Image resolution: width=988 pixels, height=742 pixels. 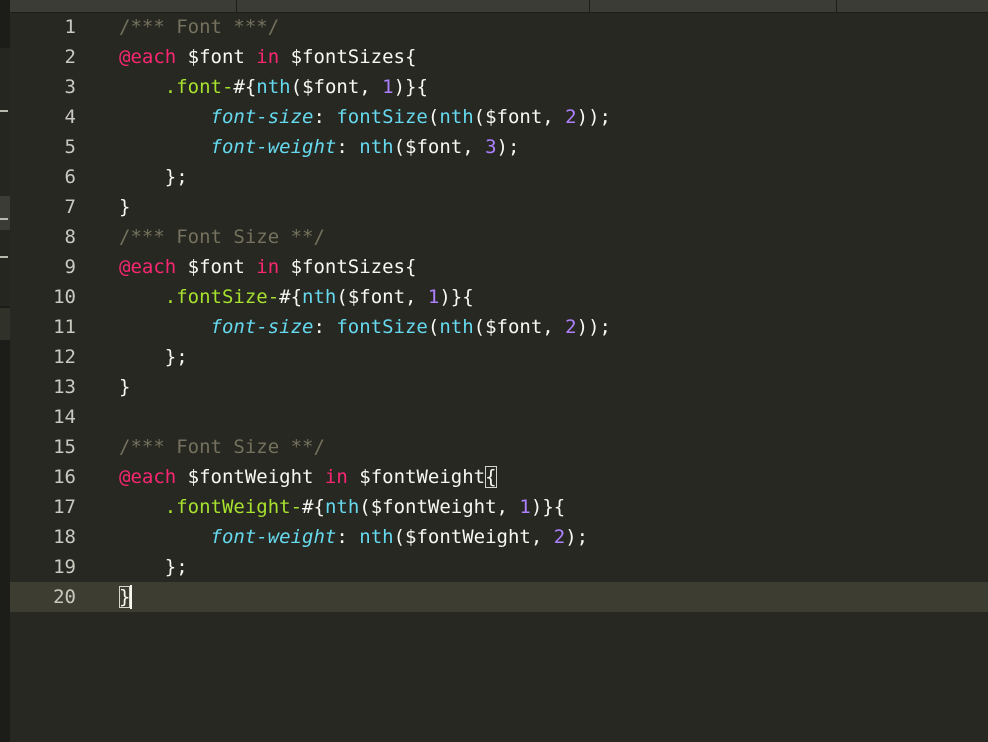 I want to click on line-number: 17, so click(x=64, y=507).